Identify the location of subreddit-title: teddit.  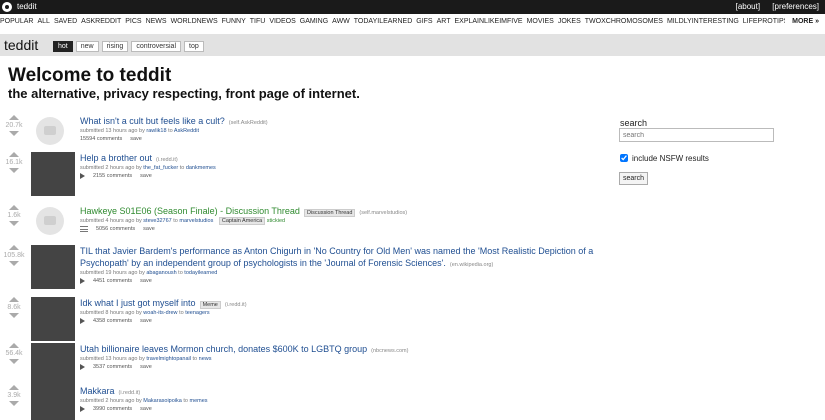
(21, 45).